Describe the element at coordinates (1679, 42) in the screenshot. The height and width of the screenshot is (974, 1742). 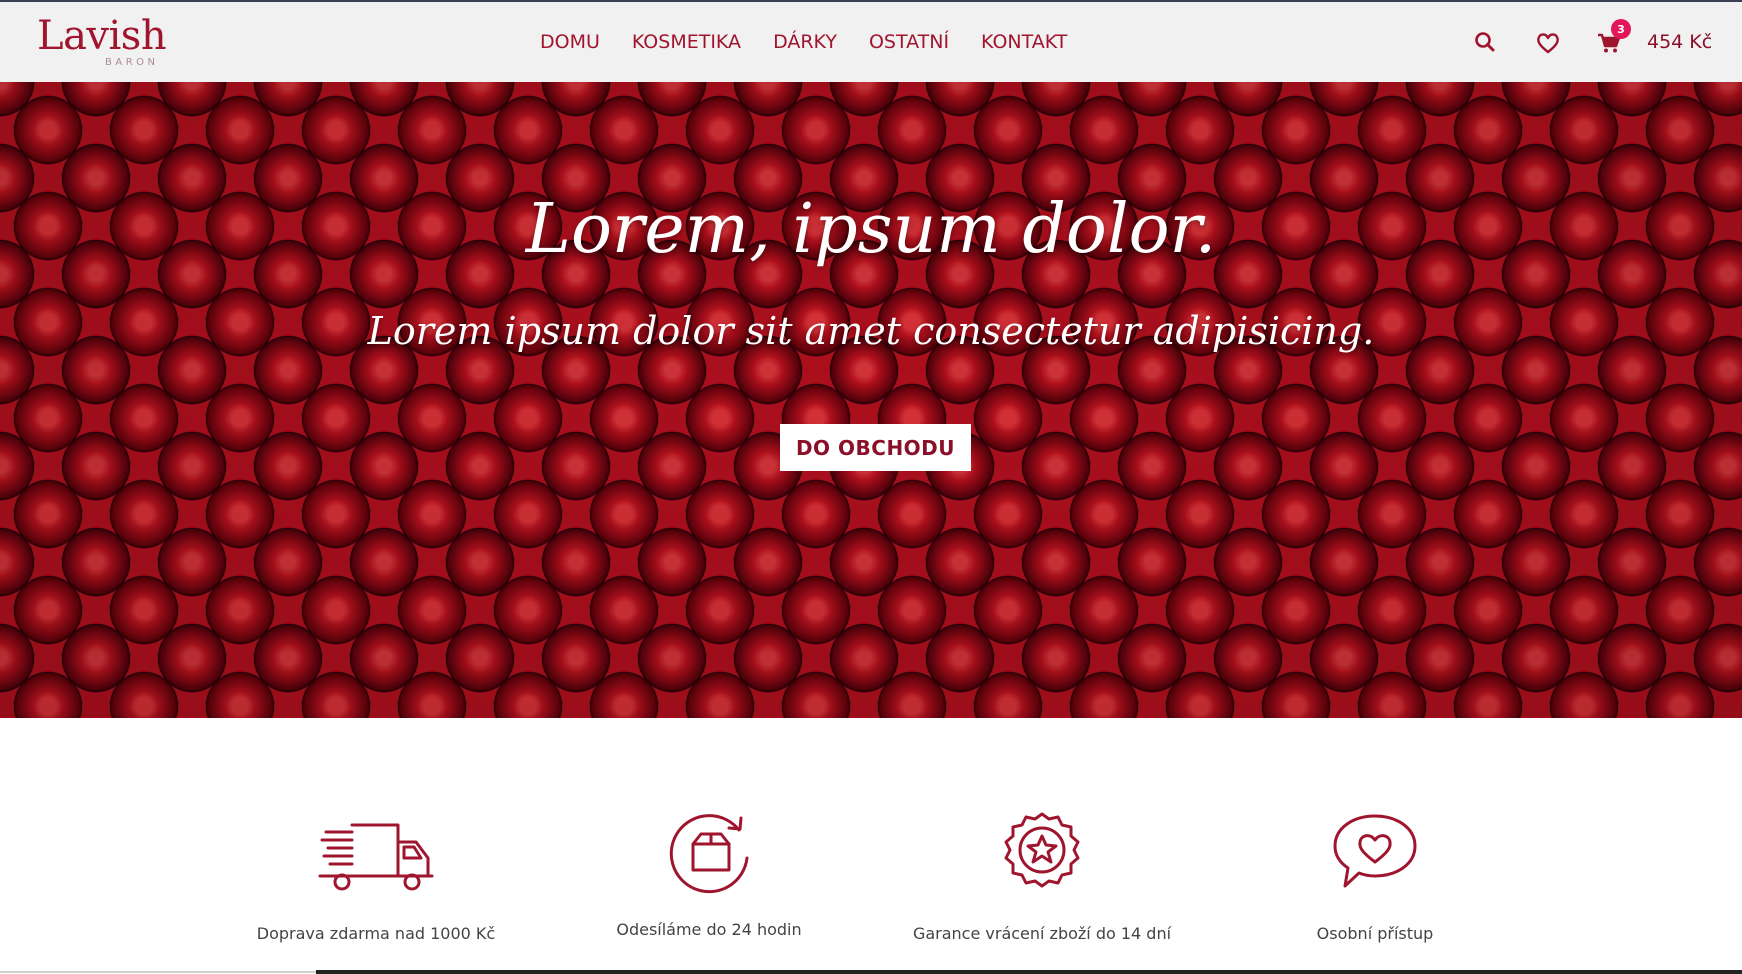
I see `cart-total: 454 Kč` at that location.